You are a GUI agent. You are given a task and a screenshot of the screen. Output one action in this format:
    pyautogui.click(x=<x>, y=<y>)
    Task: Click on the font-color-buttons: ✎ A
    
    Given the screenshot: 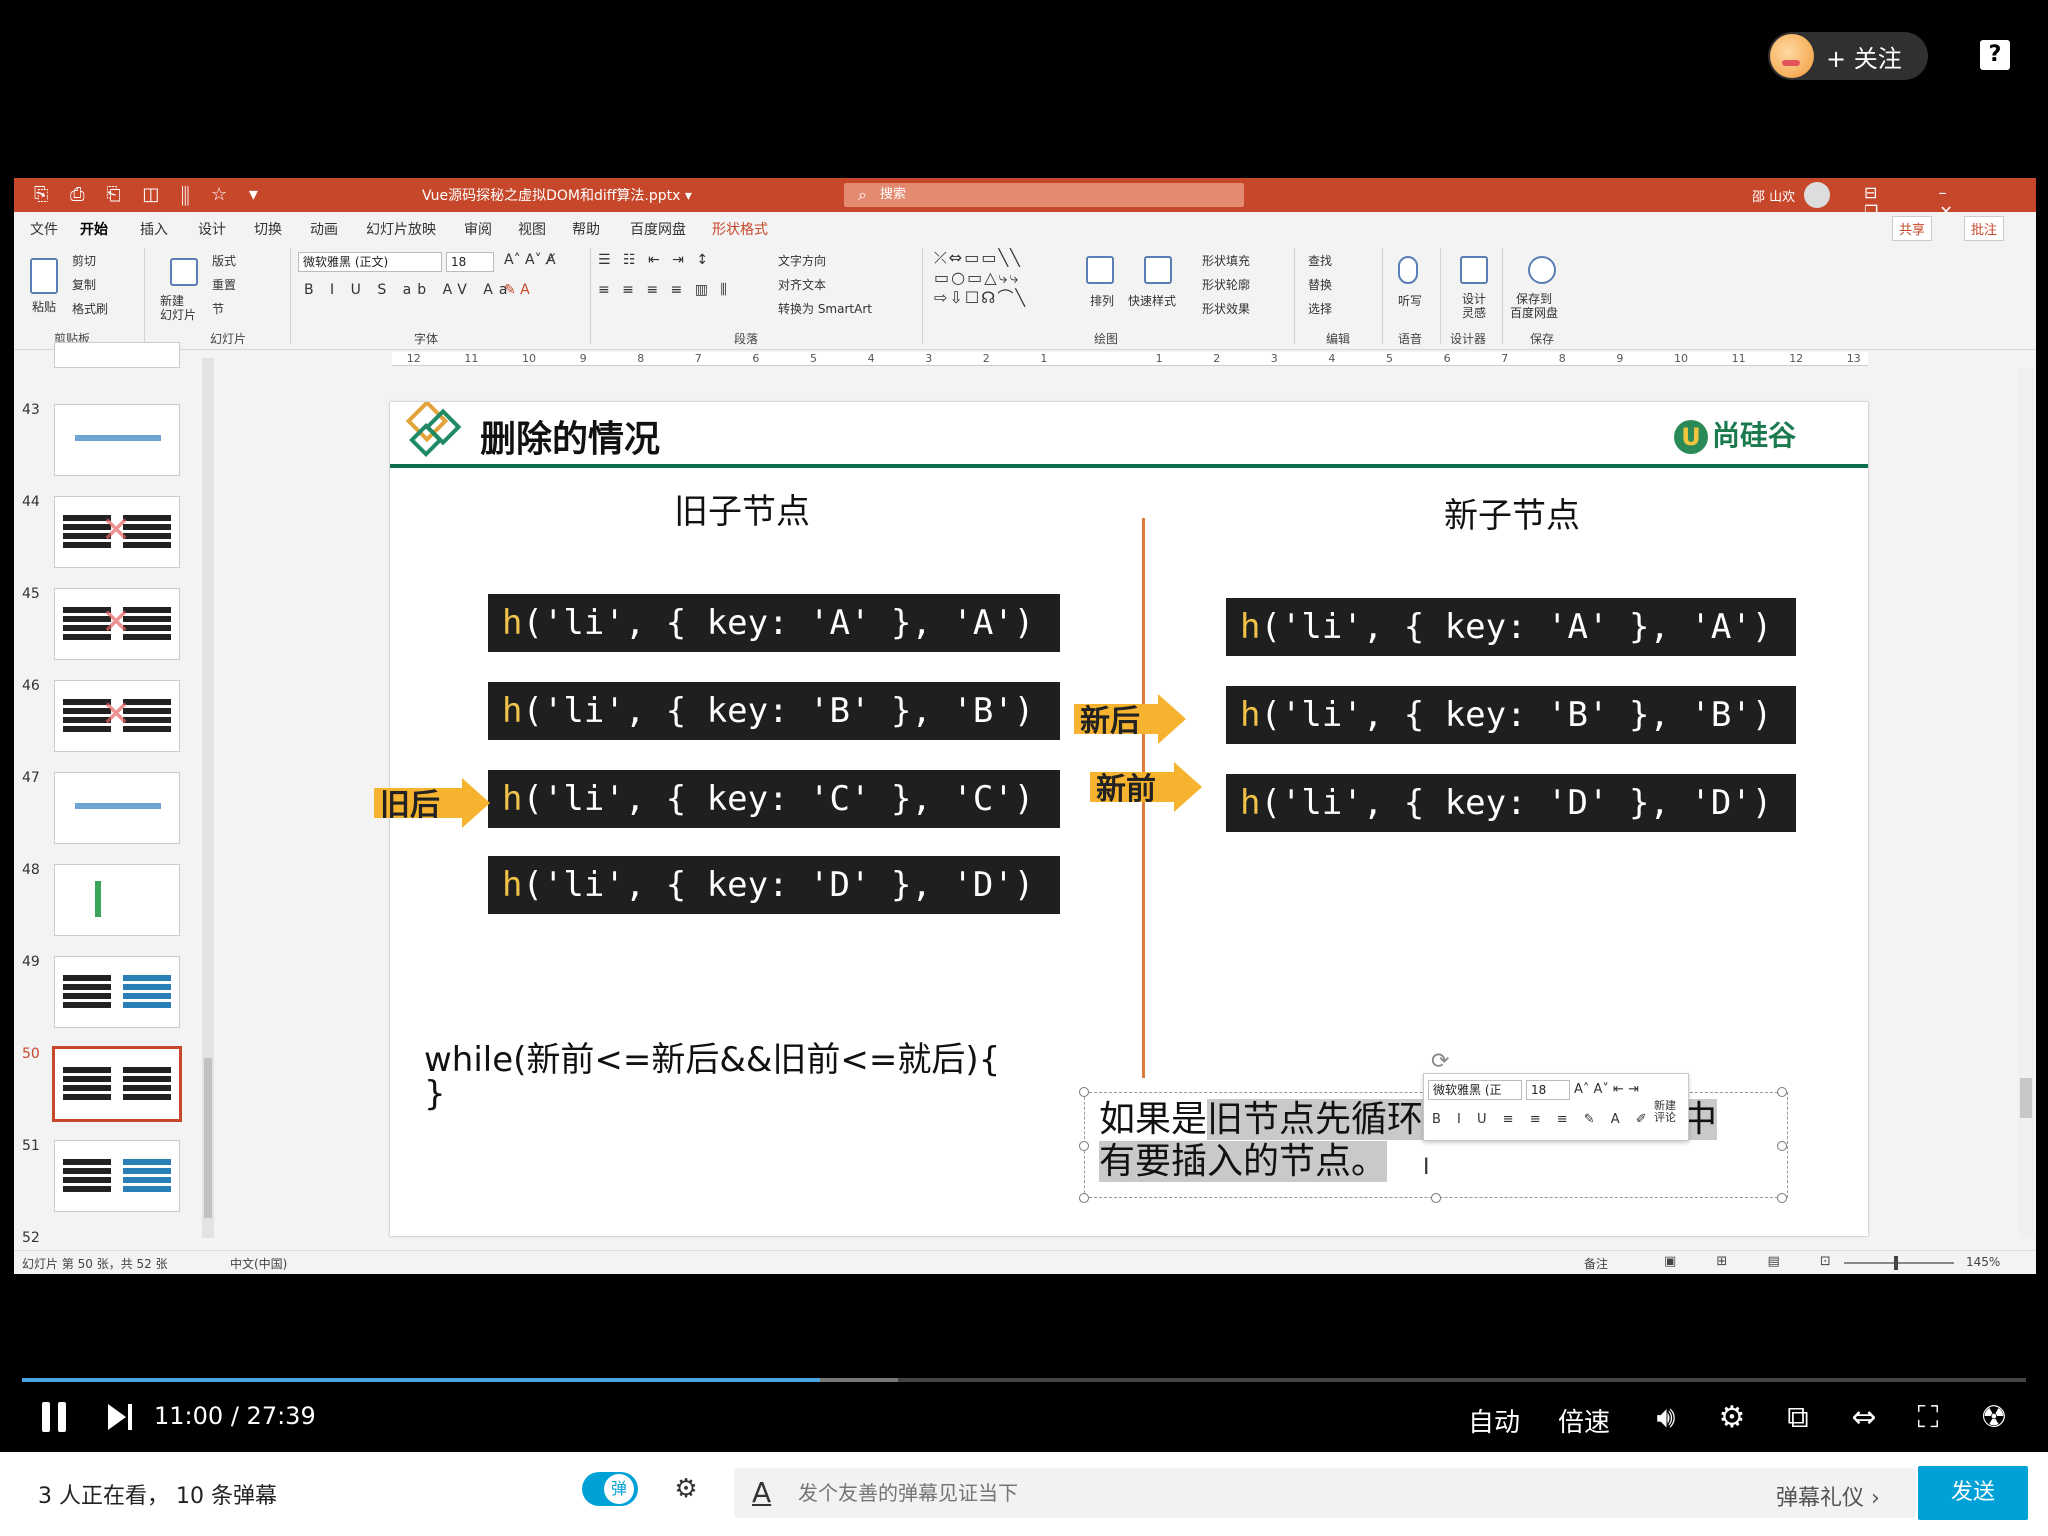 What is the action you would take?
    pyautogui.click(x=517, y=290)
    